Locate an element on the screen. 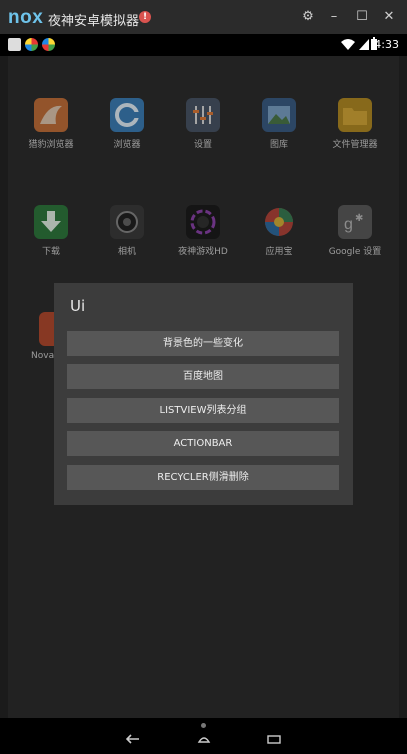 The width and height of the screenshot is (407, 754). wifi-icon is located at coordinates (348, 44).